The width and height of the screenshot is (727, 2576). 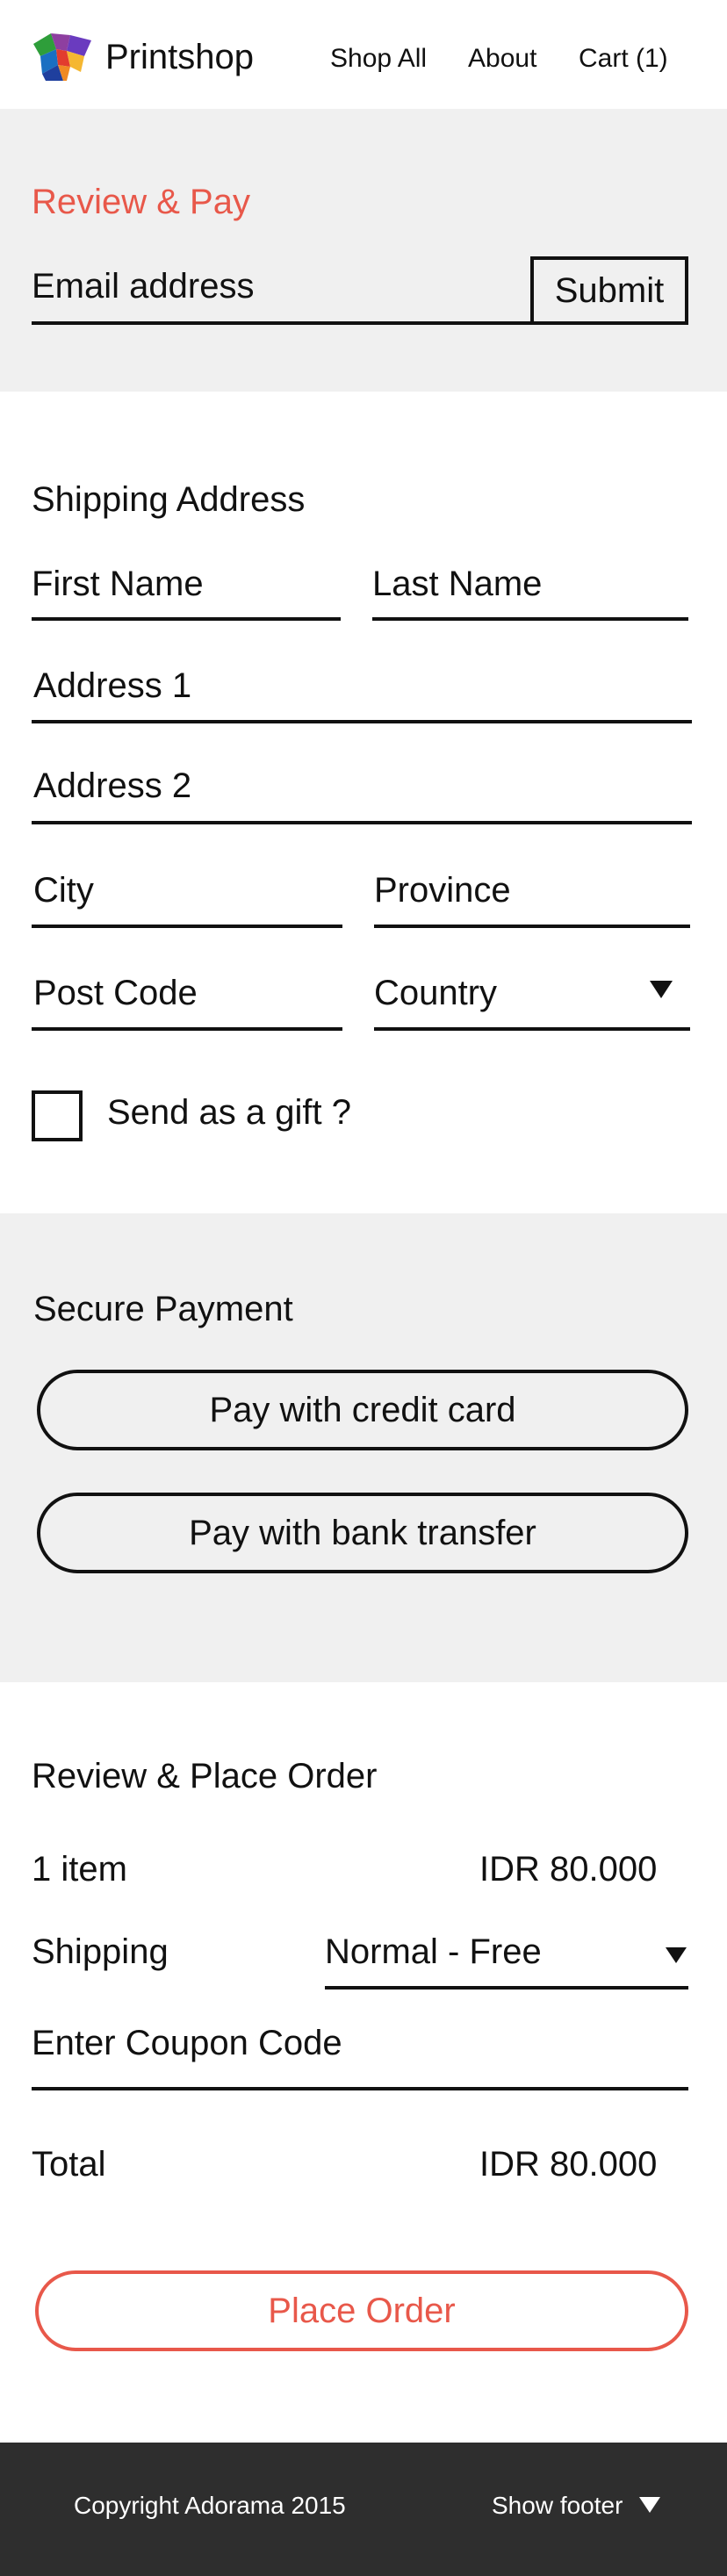 I want to click on items-value: IDR 80.000, so click(x=568, y=1869).